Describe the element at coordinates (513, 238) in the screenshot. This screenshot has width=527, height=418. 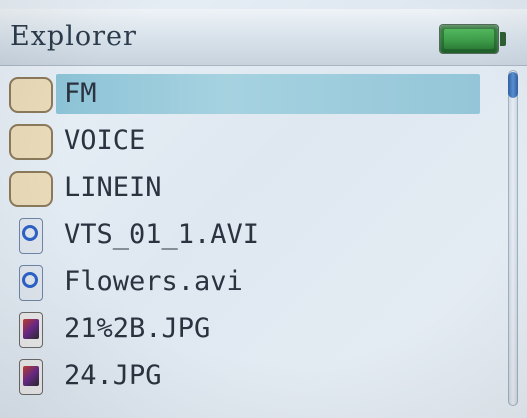
I see `scrollbar-track` at that location.